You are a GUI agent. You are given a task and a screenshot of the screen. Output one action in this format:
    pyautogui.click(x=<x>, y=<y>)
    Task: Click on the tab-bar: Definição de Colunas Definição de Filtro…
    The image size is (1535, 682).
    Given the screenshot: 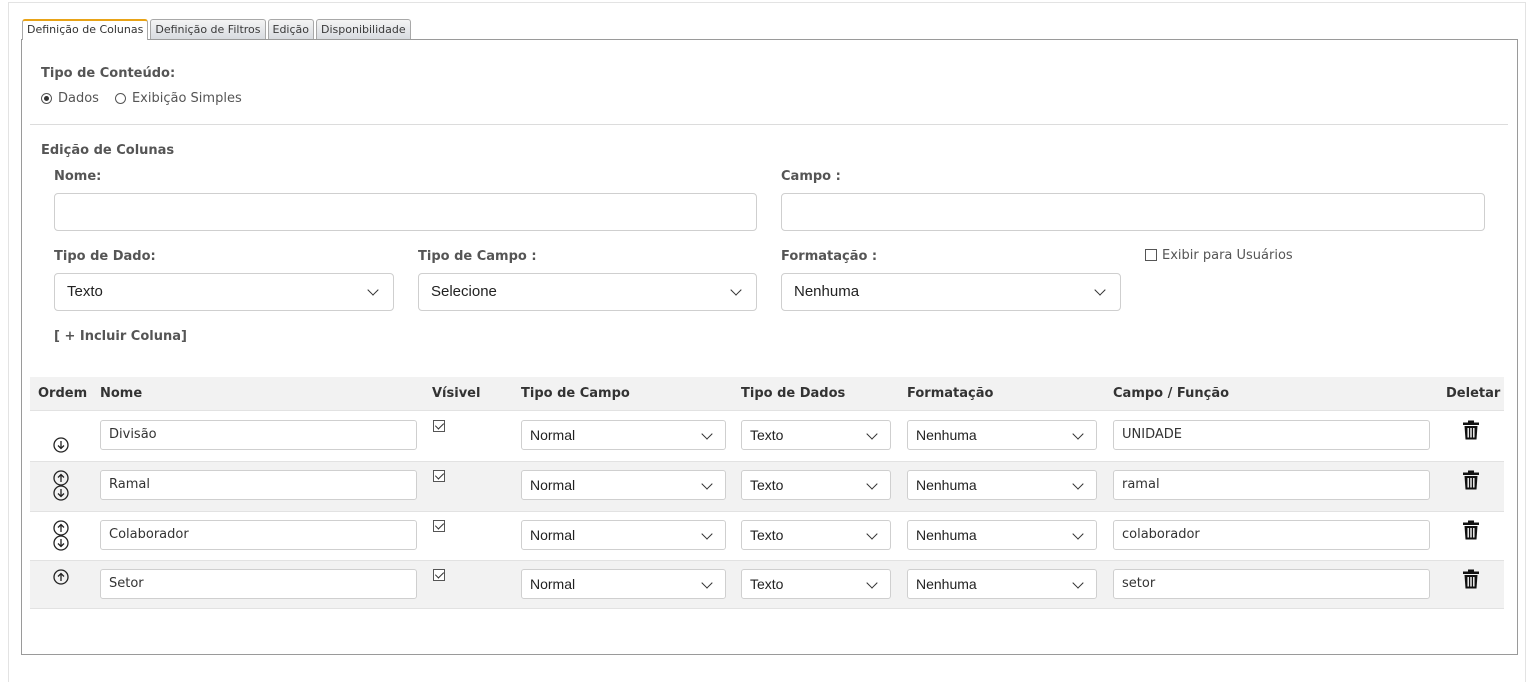 What is the action you would take?
    pyautogui.click(x=216, y=29)
    